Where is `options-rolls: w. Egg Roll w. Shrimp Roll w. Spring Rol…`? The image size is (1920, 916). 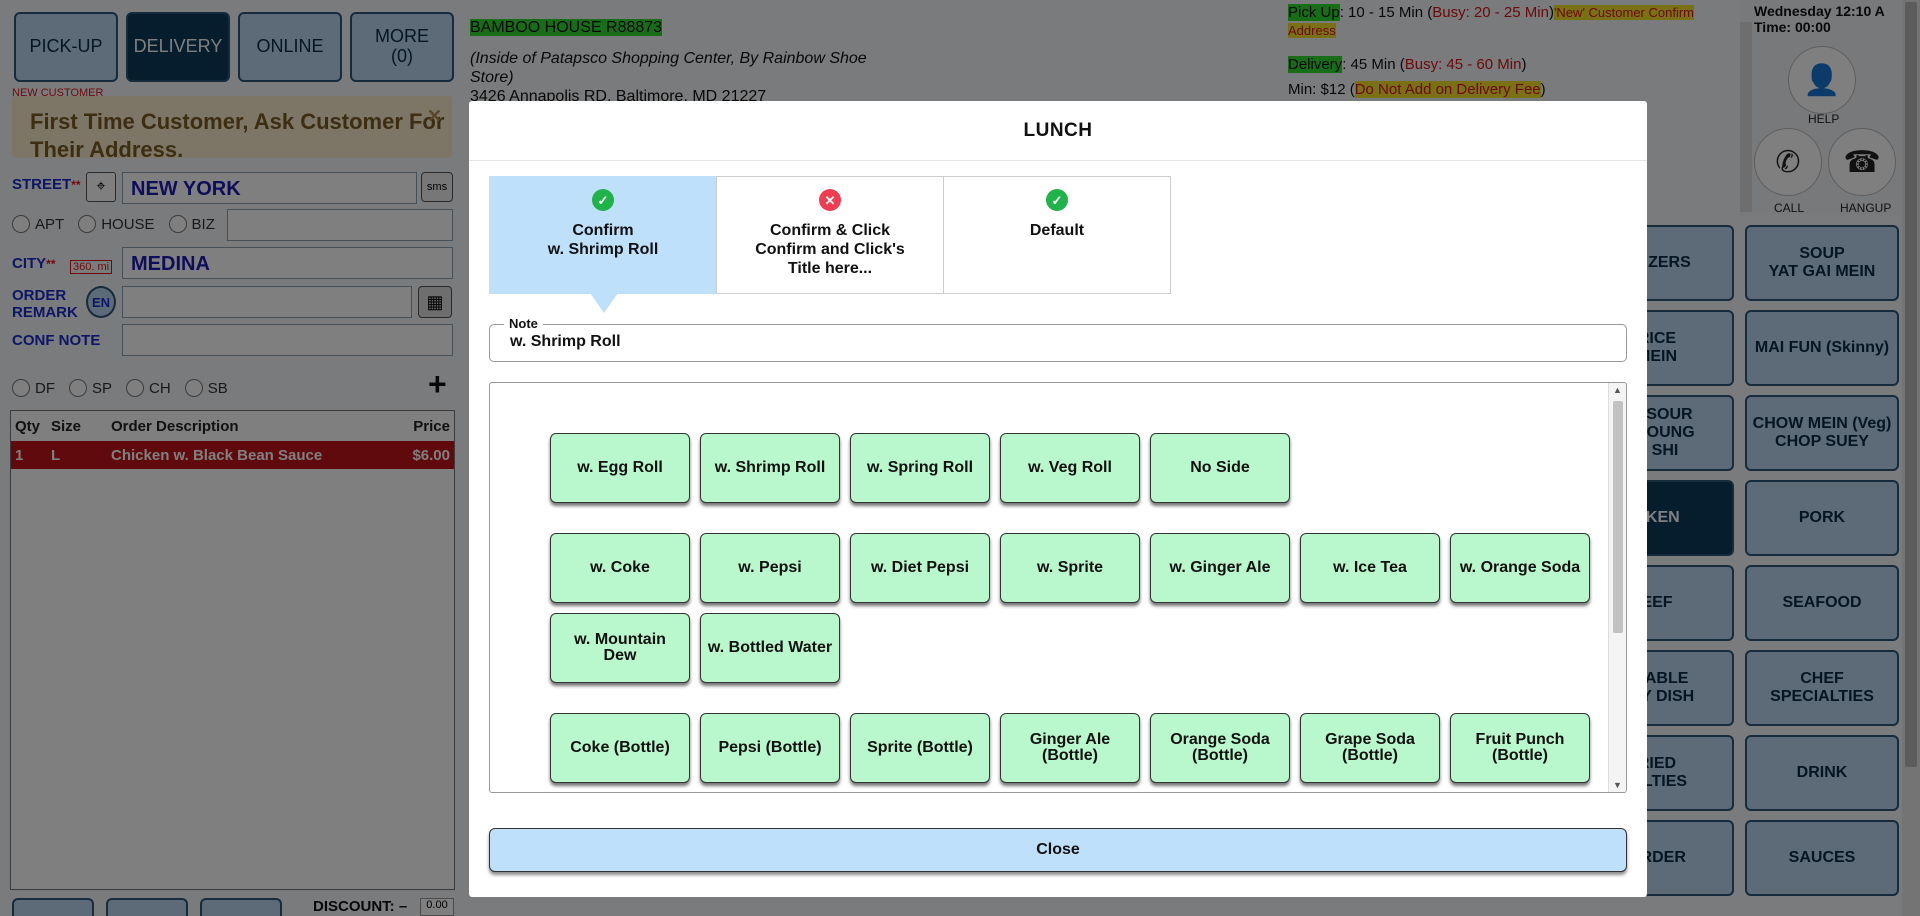
options-rolls: w. Egg Roll w. Shrimp Roll w. Spring Rol… is located at coordinates (1085, 468).